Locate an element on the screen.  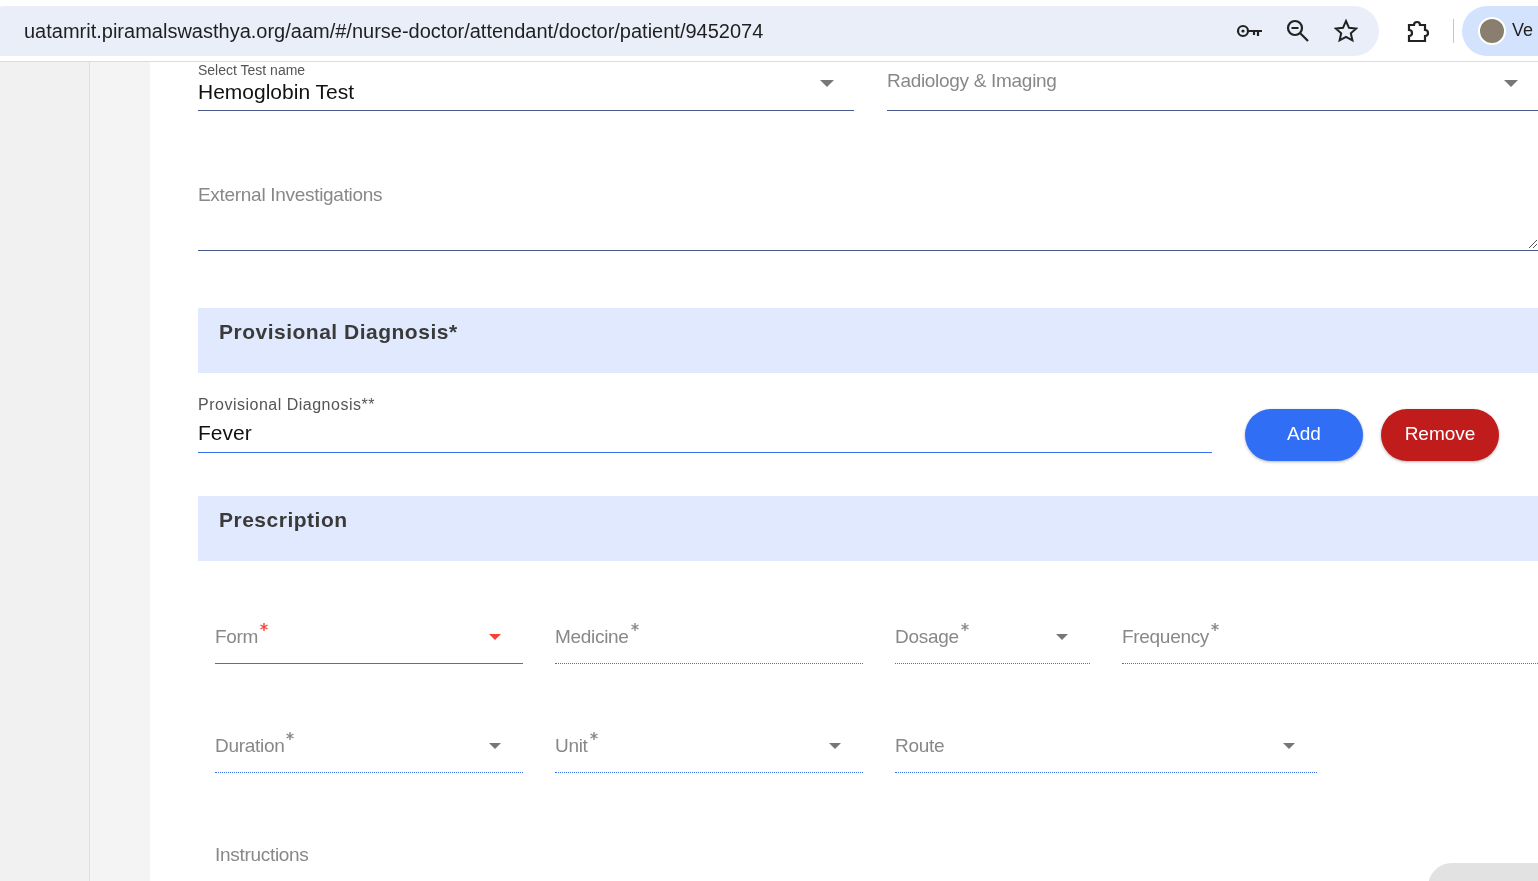
field-placeholder: Frequency is located at coordinates (1166, 636).